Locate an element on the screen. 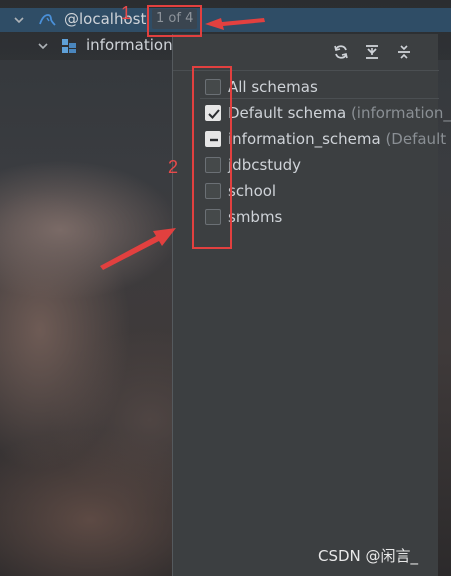  schema-item-label: jdbcstudy is located at coordinates (265, 165).